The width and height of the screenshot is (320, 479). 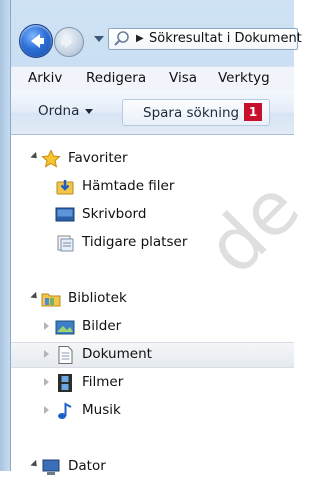 What do you see at coordinates (152, 79) in the screenshot?
I see `menu-bar: Arkiv Redigera Visa Verktyg` at bounding box center [152, 79].